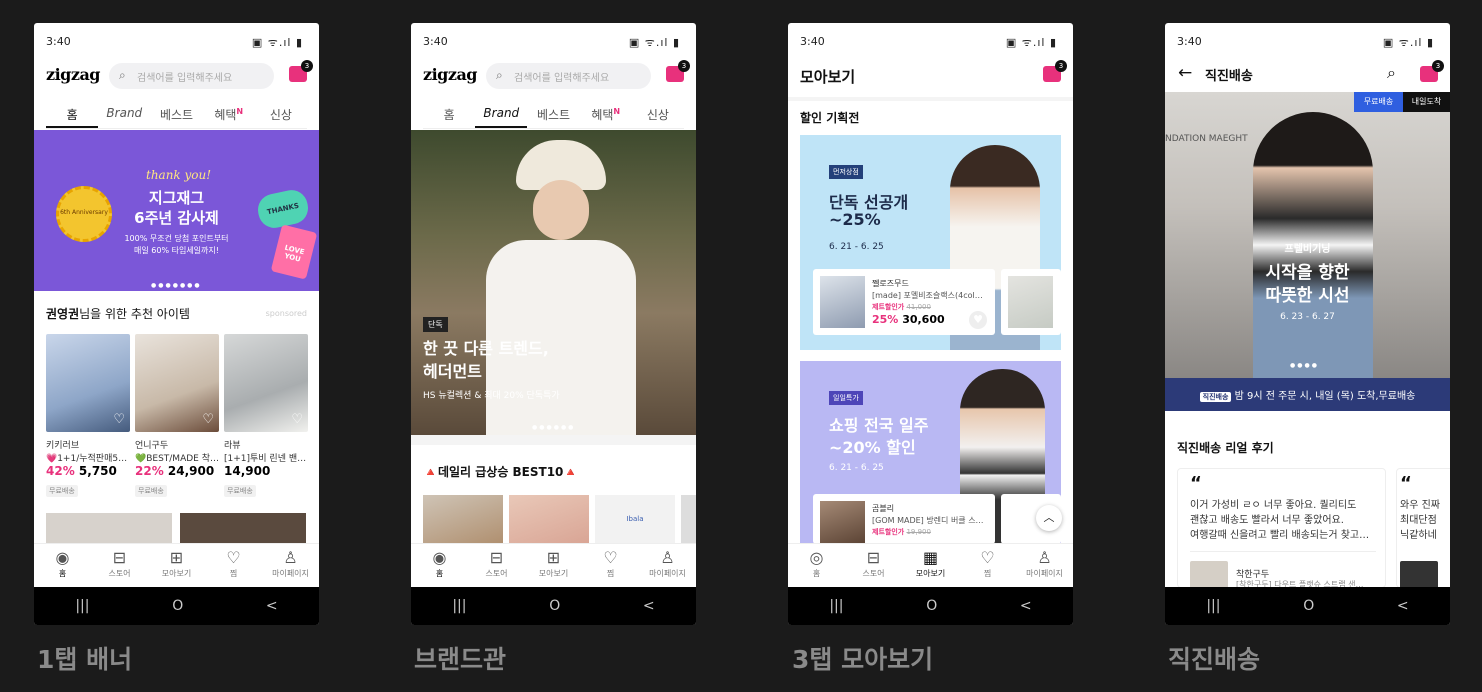  What do you see at coordinates (901, 307) in the screenshot?
I see `zet-price-row: 제트할인가 41,000` at bounding box center [901, 307].